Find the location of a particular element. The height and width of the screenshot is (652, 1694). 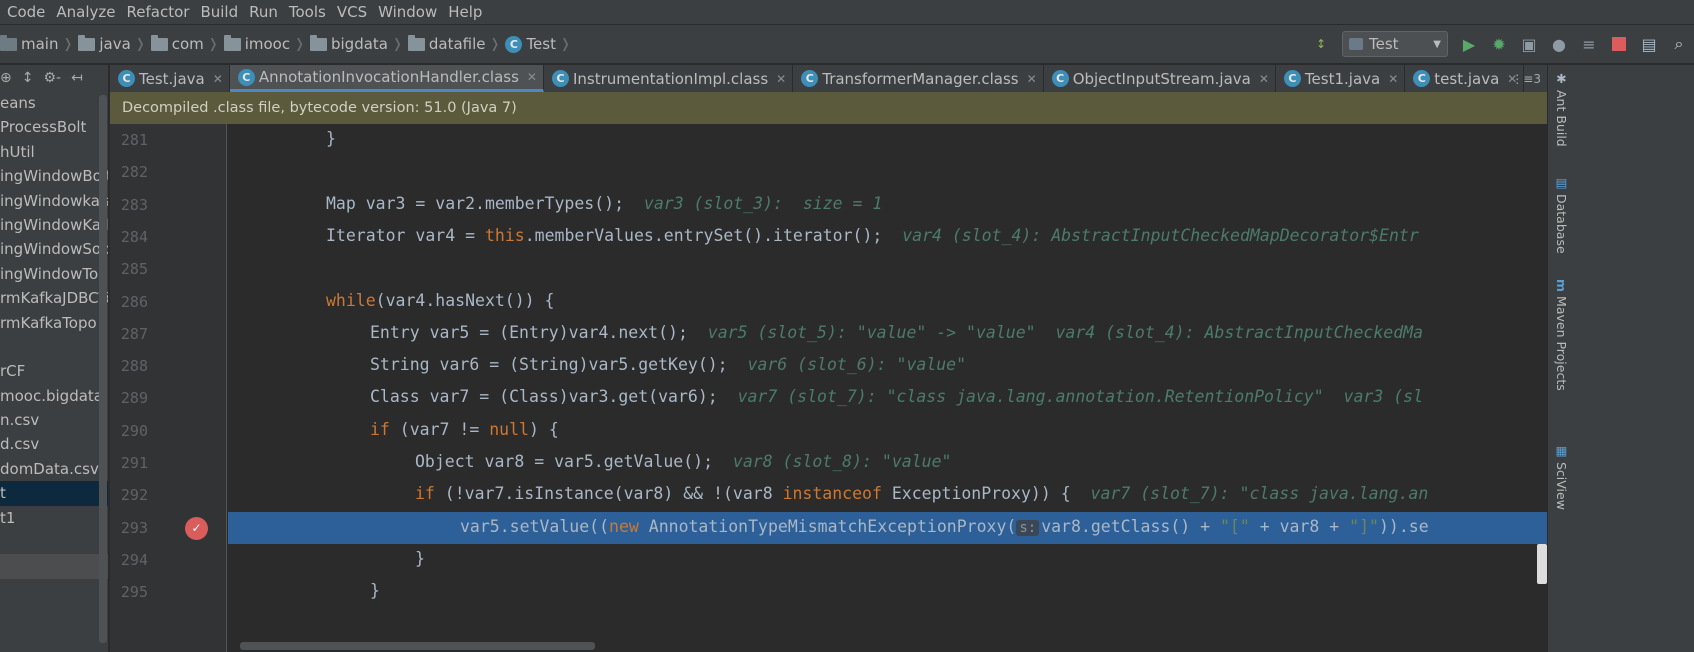

tab-instrumentation-impl: C InstrumentationImpl.class ✕ is located at coordinates (669, 78).